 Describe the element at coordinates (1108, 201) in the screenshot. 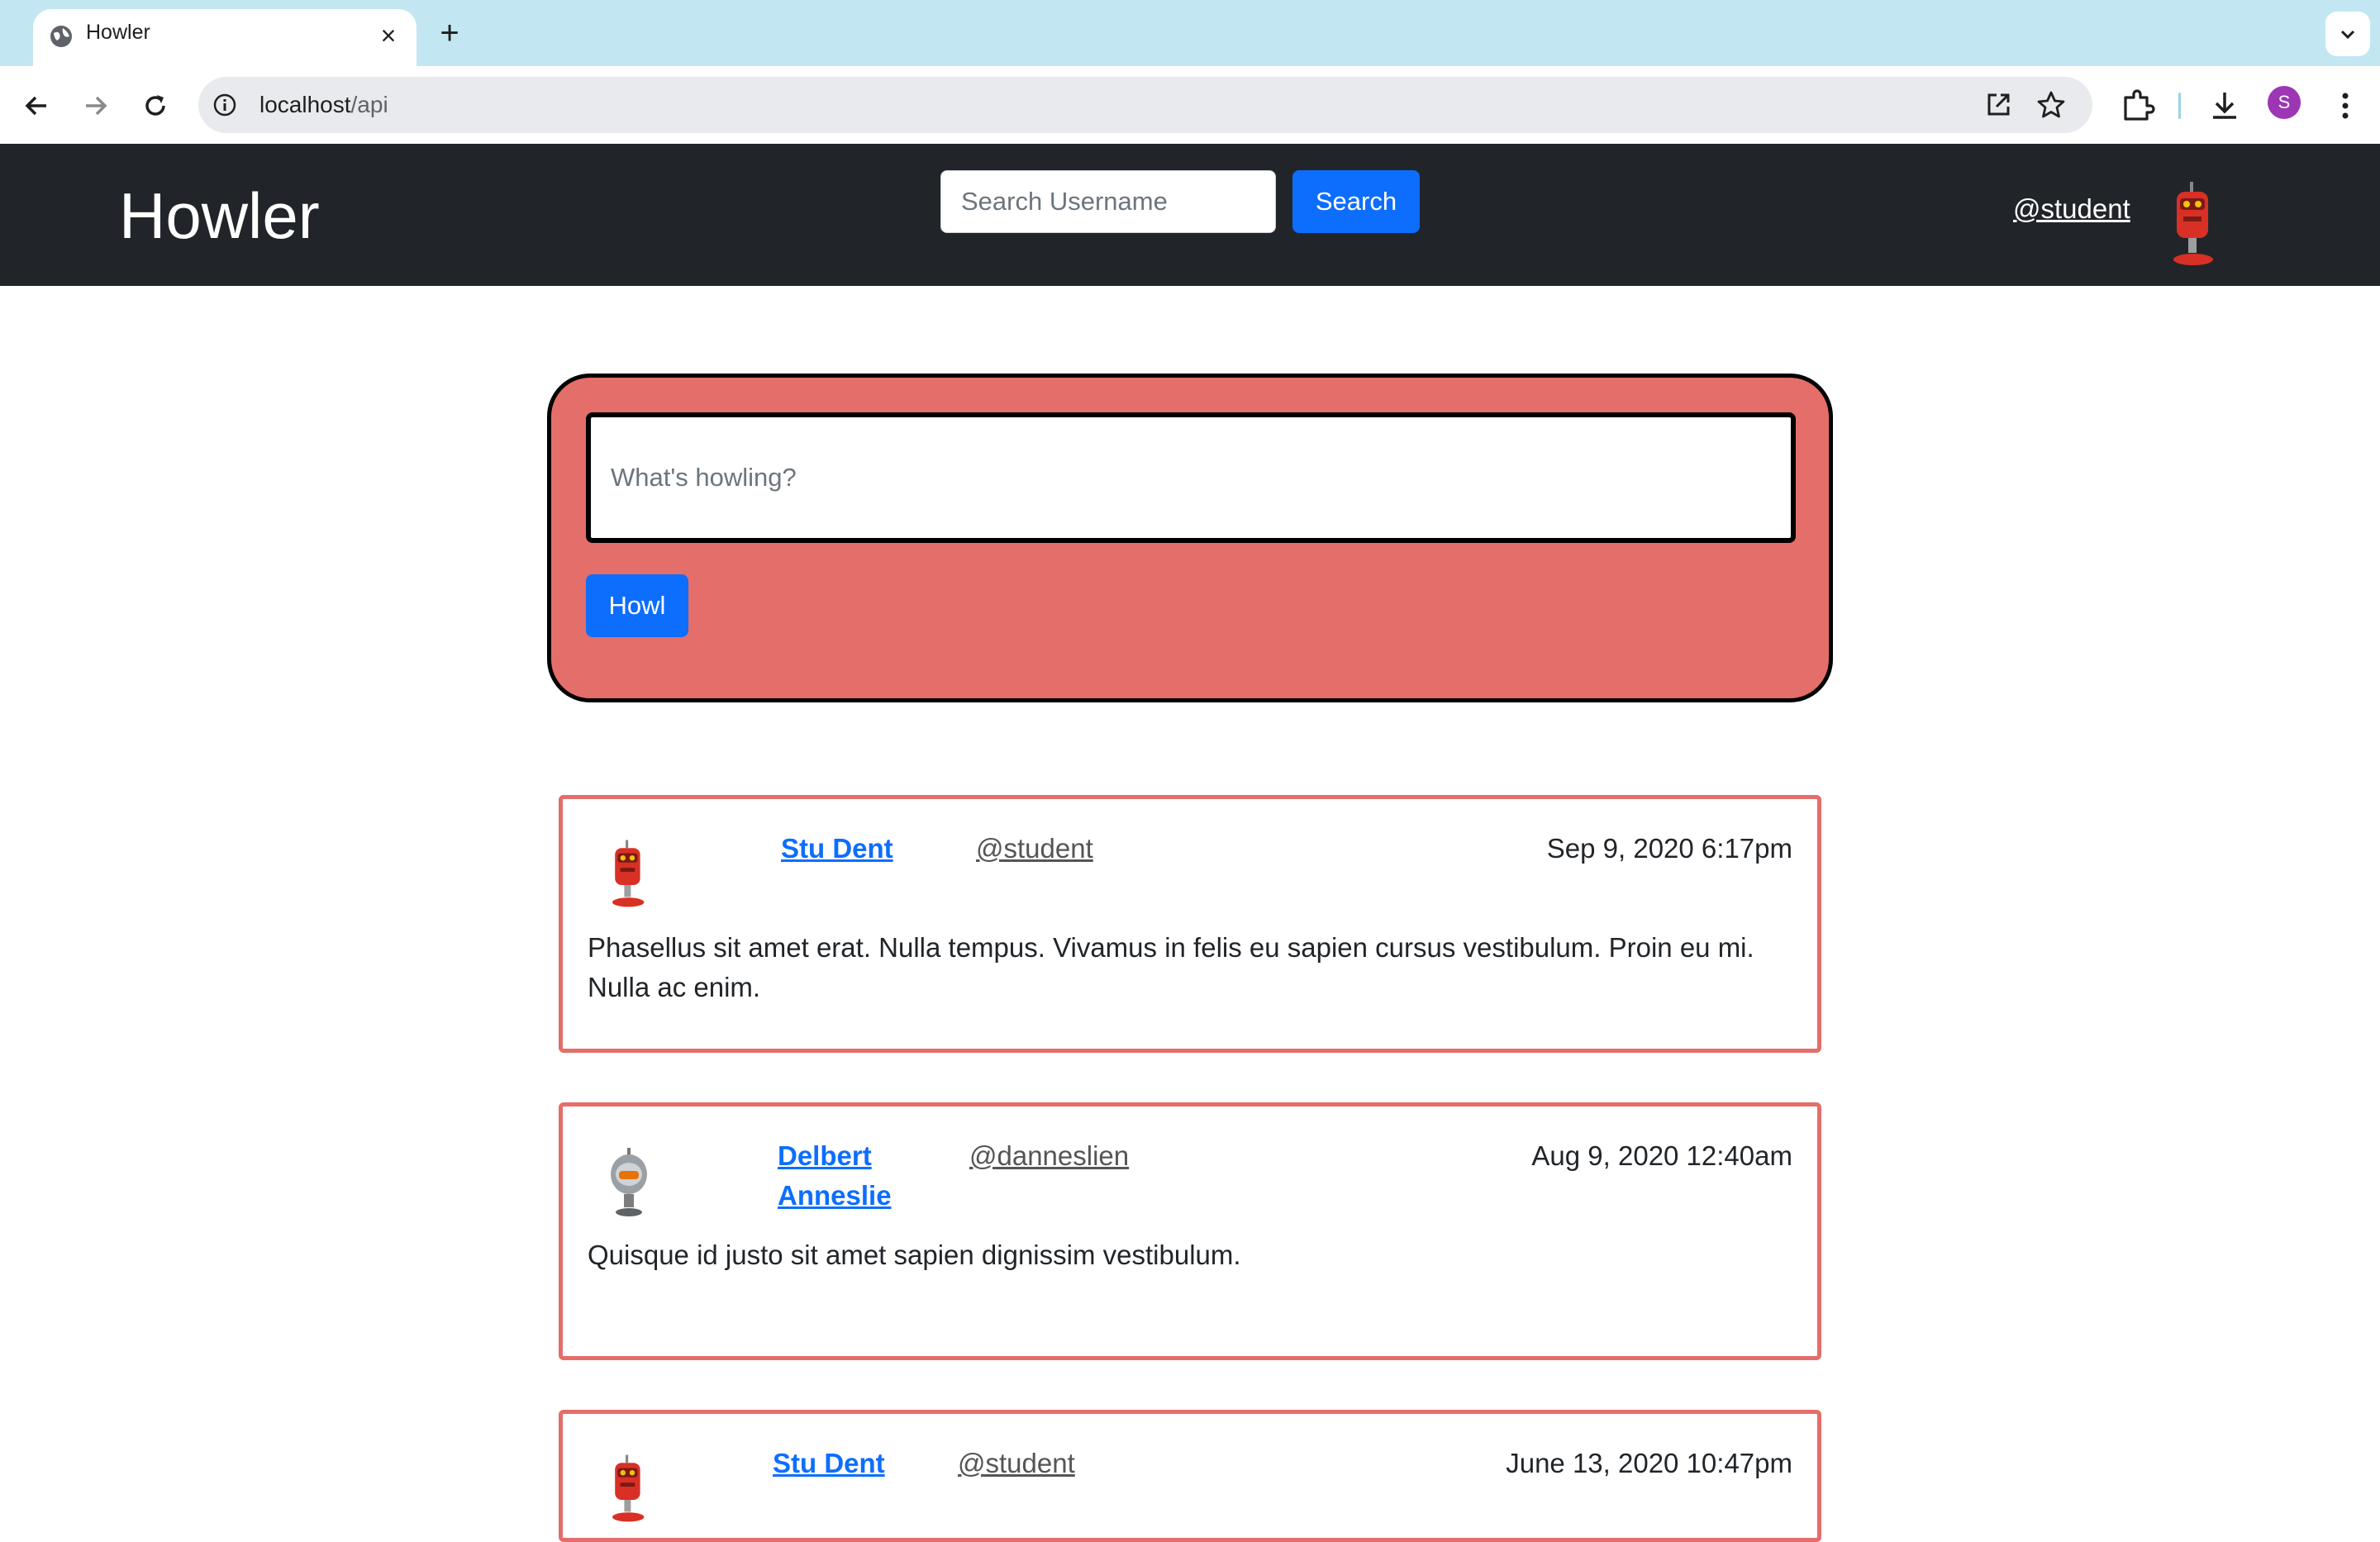

I see `search-username-input` at that location.